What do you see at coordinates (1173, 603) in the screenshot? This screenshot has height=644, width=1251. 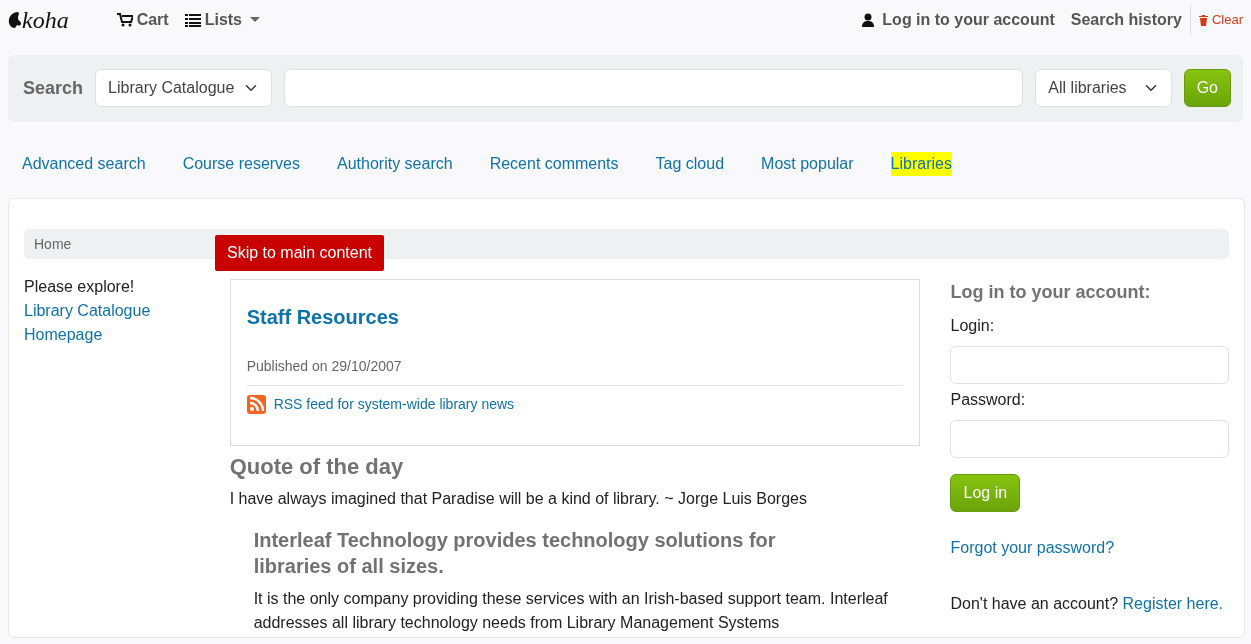 I see `register-link: Register here.` at bounding box center [1173, 603].